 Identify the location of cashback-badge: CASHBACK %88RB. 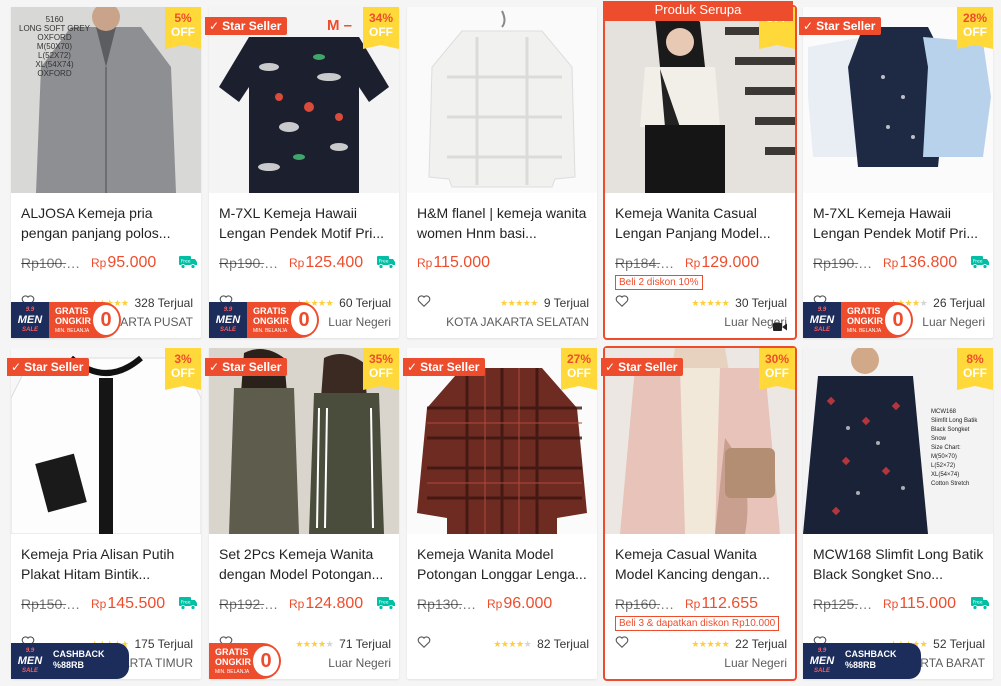
(881, 661).